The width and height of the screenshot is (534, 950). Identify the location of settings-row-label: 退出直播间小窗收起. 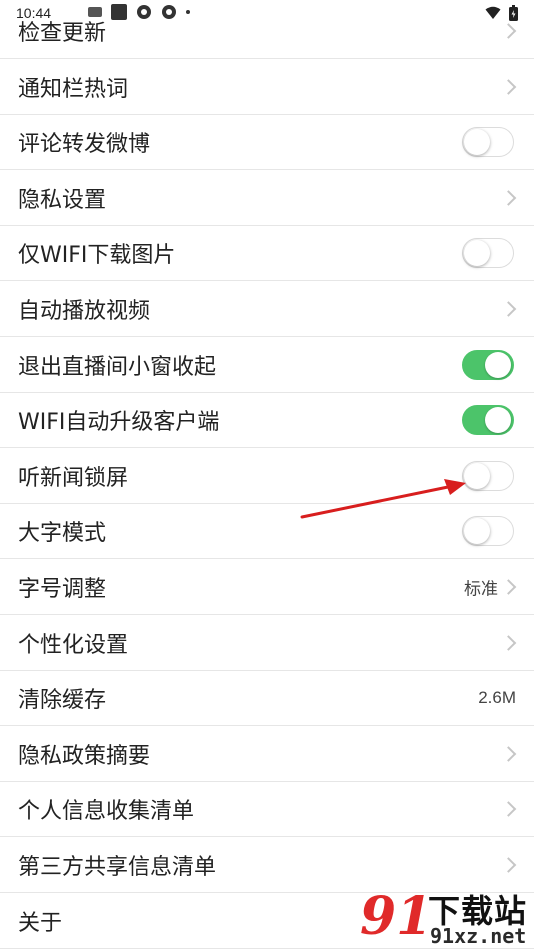
(117, 367).